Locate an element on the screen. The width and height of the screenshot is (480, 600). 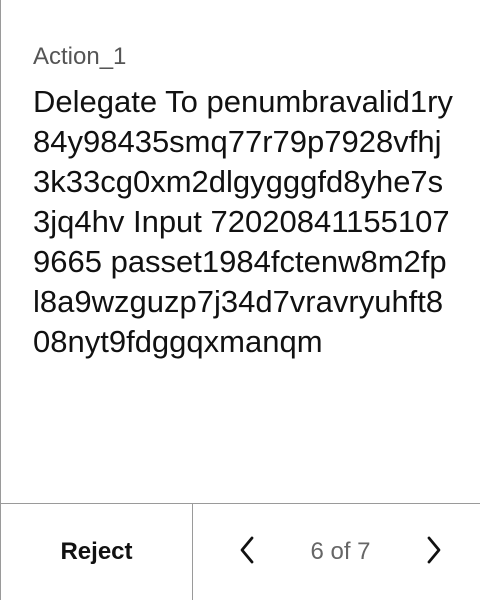
page-indicator: 6 of 7 is located at coordinates (340, 551).